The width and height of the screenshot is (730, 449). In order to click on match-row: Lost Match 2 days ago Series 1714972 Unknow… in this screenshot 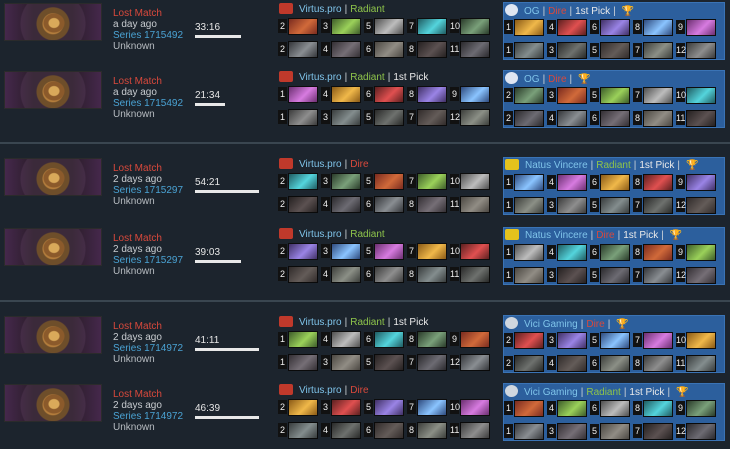, I will do `click(365, 412)`.